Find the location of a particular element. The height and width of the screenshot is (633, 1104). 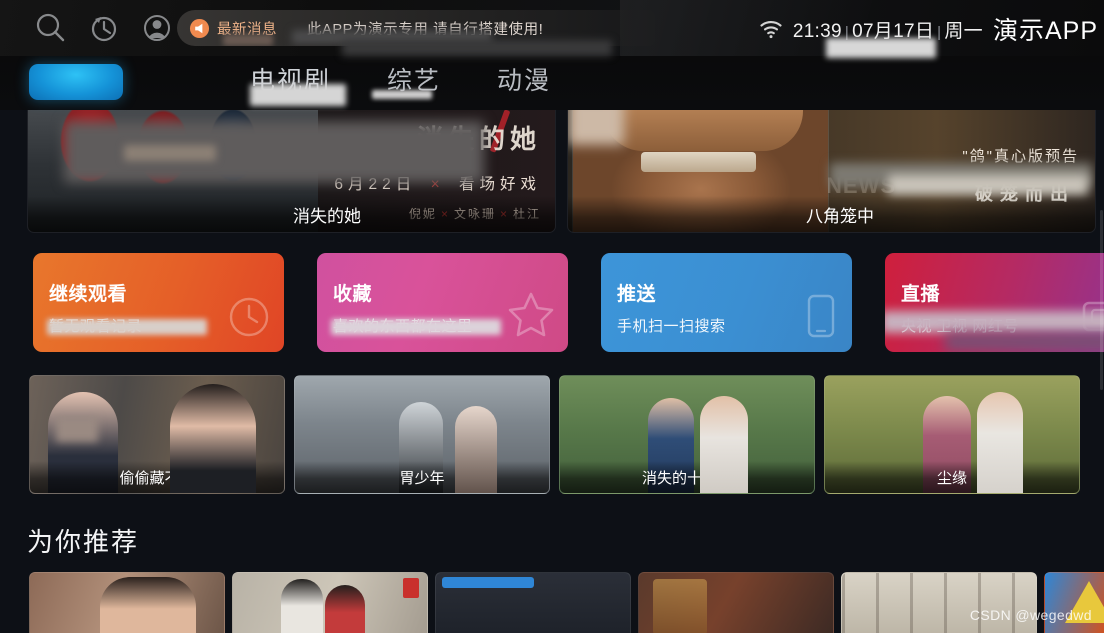

poster-badge is located at coordinates (411, 588).